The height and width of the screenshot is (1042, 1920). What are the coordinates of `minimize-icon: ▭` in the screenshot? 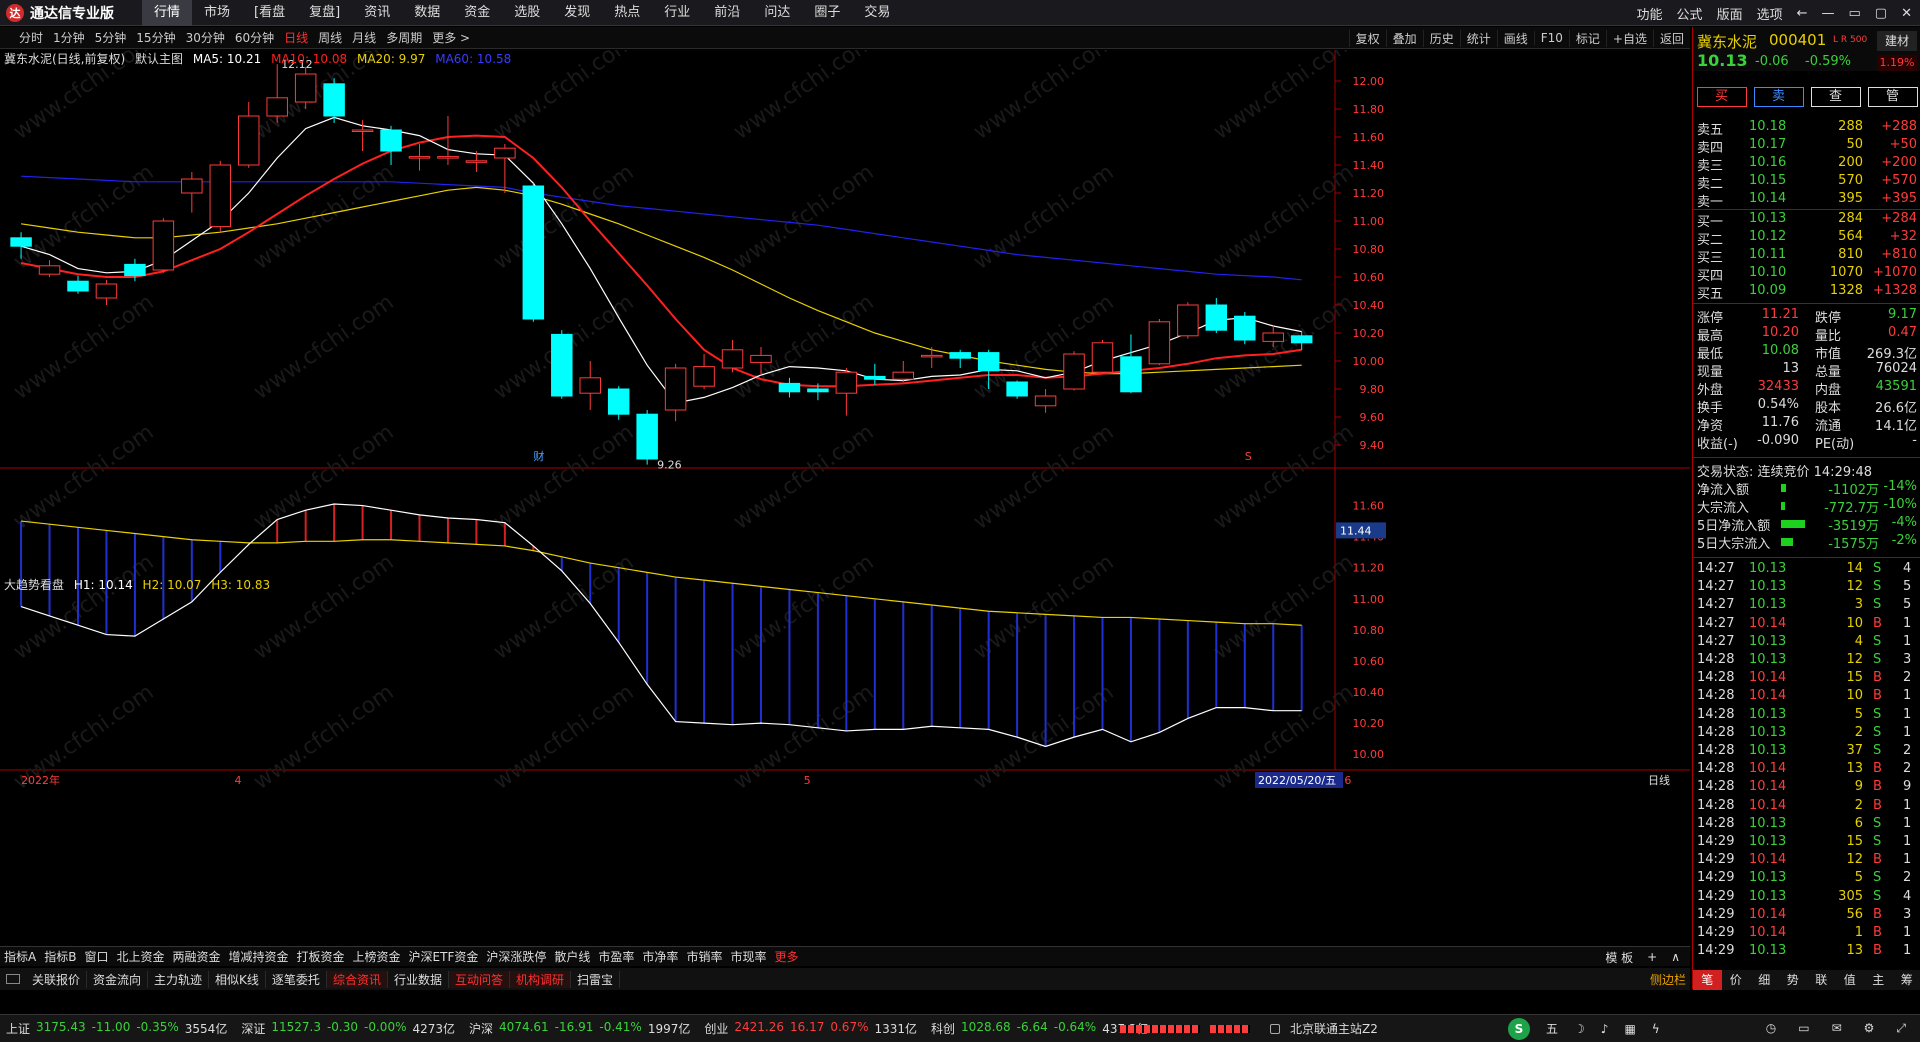 It's located at (1855, 13).